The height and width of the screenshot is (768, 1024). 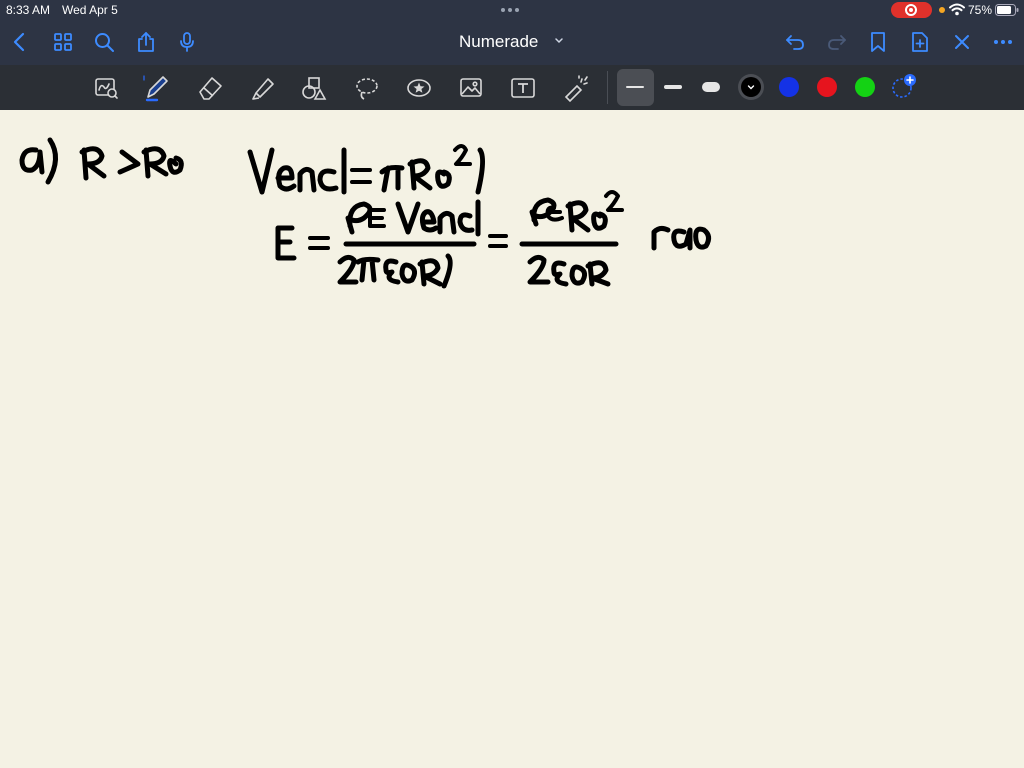 What do you see at coordinates (920, 42) in the screenshot?
I see `add-page-icon` at bounding box center [920, 42].